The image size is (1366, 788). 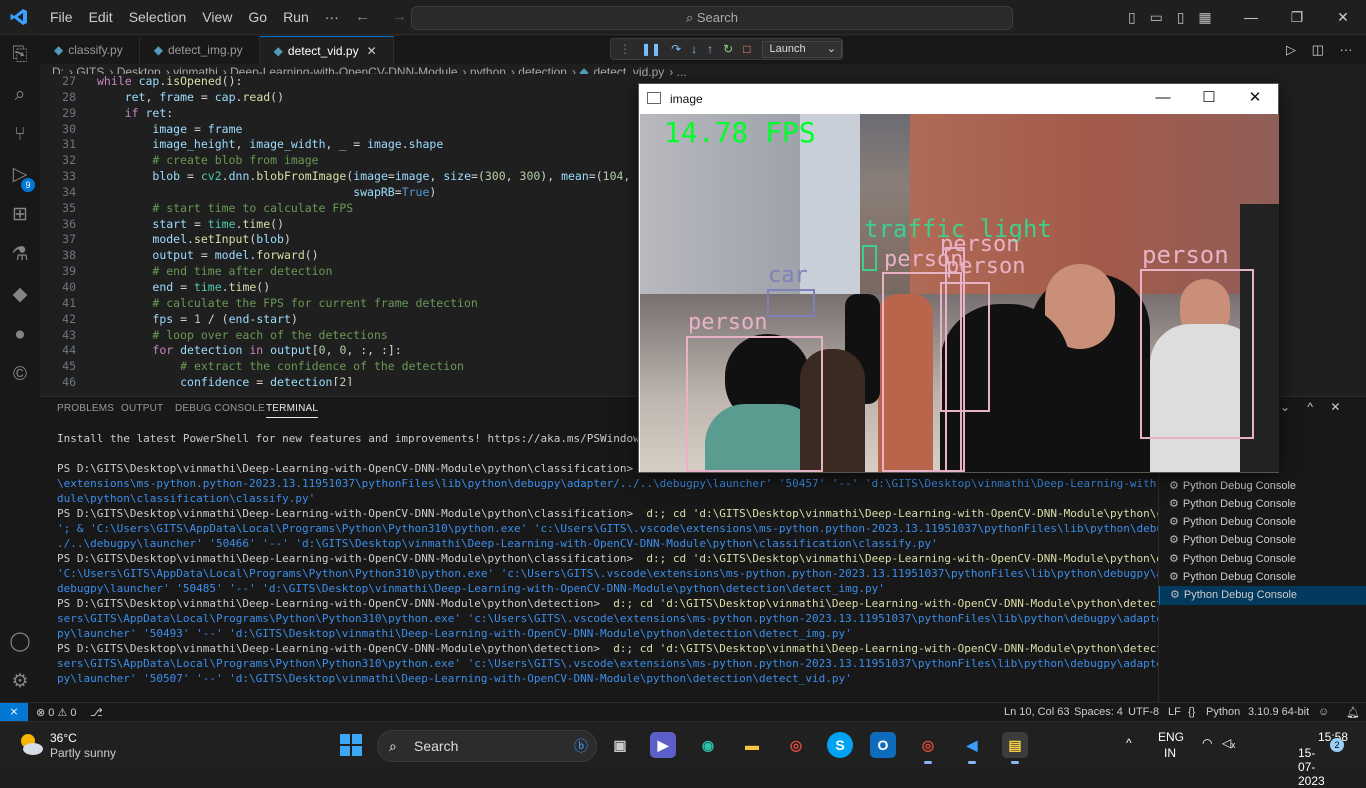 What do you see at coordinates (651, 49) in the screenshot?
I see `pause-icon: ❚❚` at bounding box center [651, 49].